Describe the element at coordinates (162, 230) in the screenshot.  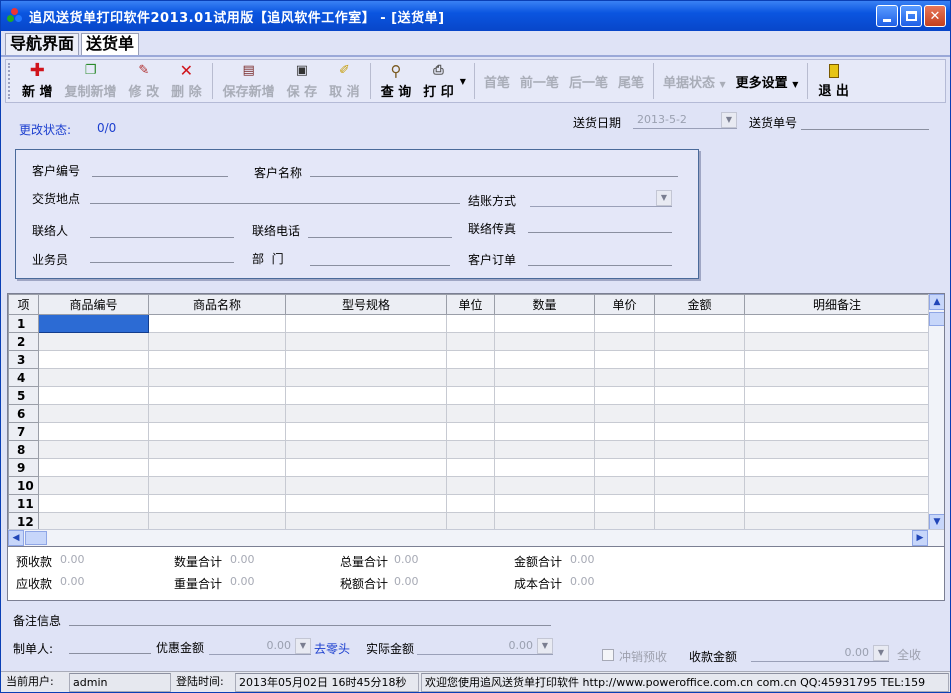
I see `contact-field` at that location.